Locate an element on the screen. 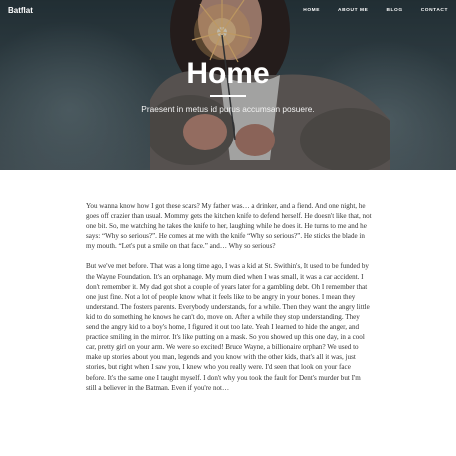 Image resolution: width=456 pixels, height=456 pixels. brand-logo: Batflat is located at coordinates (20, 10).